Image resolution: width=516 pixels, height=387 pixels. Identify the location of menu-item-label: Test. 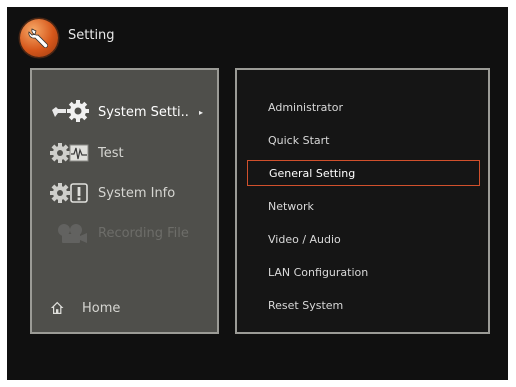
(111, 153).